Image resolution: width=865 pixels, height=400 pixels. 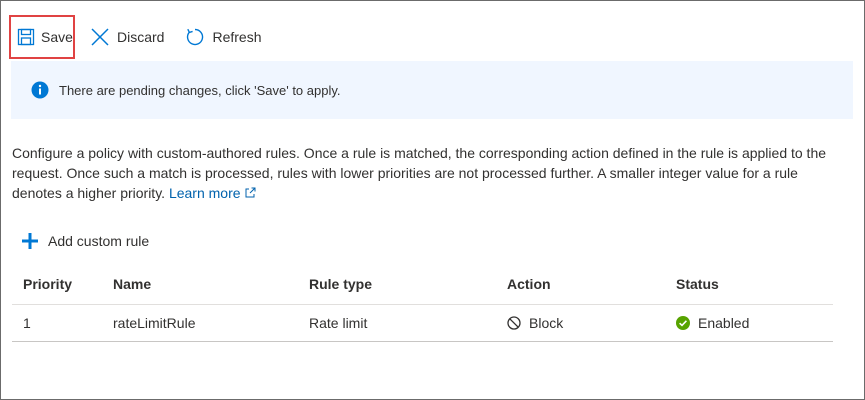 I want to click on save-button: Save, so click(x=42, y=37).